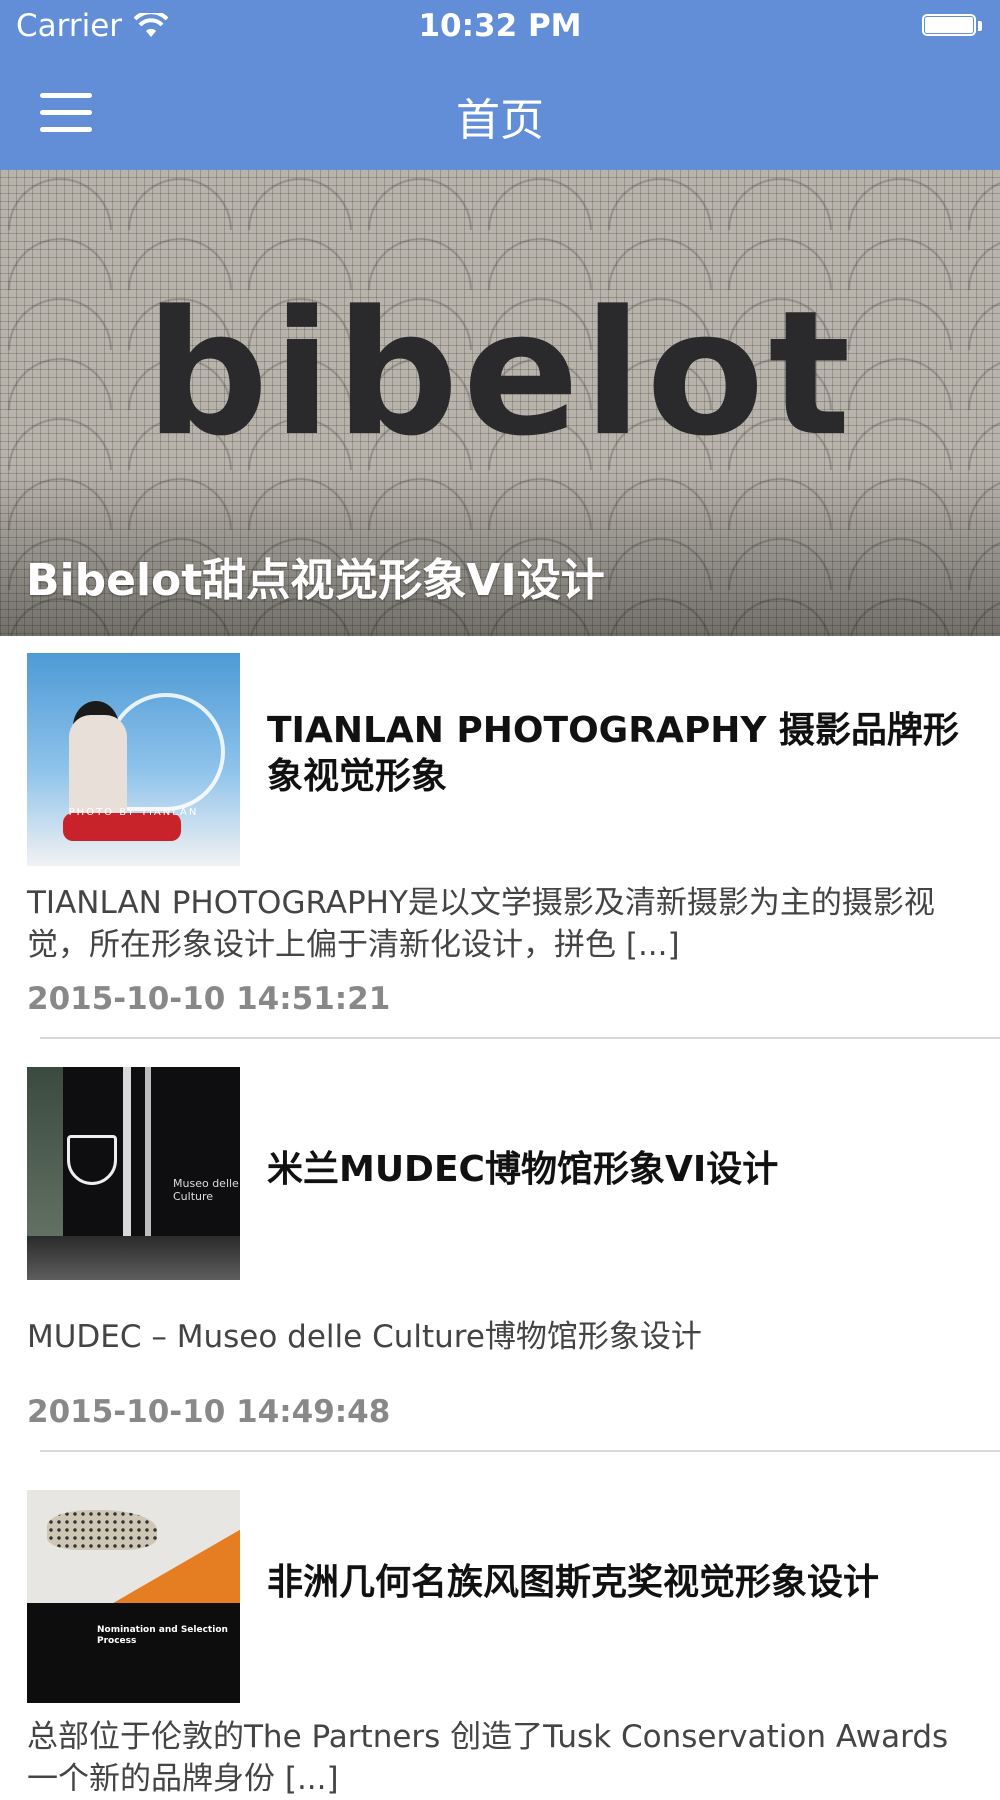 This screenshot has width=1000, height=1800. What do you see at coordinates (364, 1337) in the screenshot?
I see `article-summary: MUDEC – Museo delle Culture博物馆形象设计` at bounding box center [364, 1337].